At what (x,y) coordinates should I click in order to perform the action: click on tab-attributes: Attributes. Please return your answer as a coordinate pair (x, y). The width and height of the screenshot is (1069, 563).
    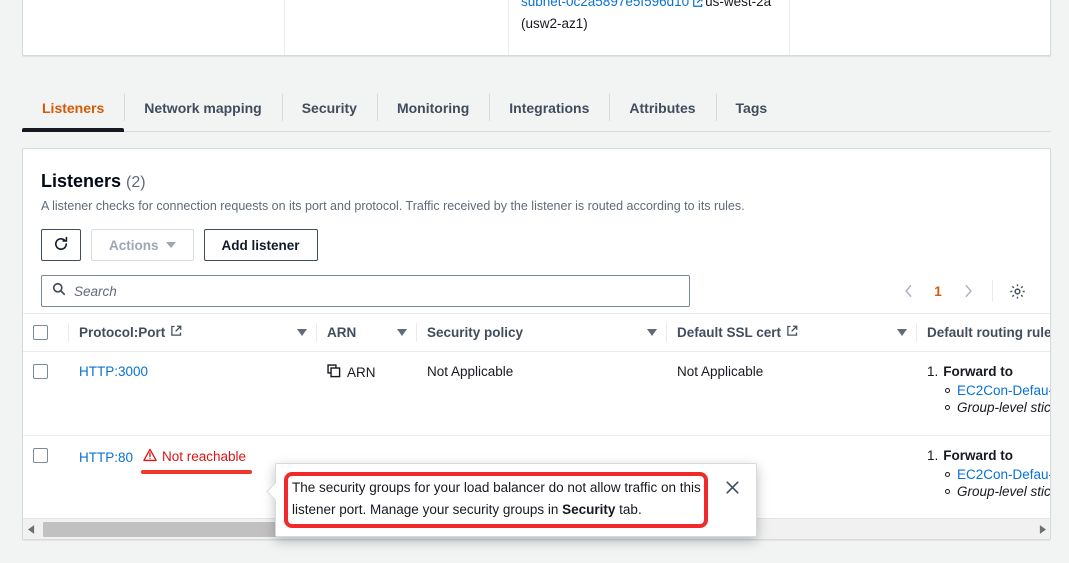
    Looking at the image, I should click on (662, 107).